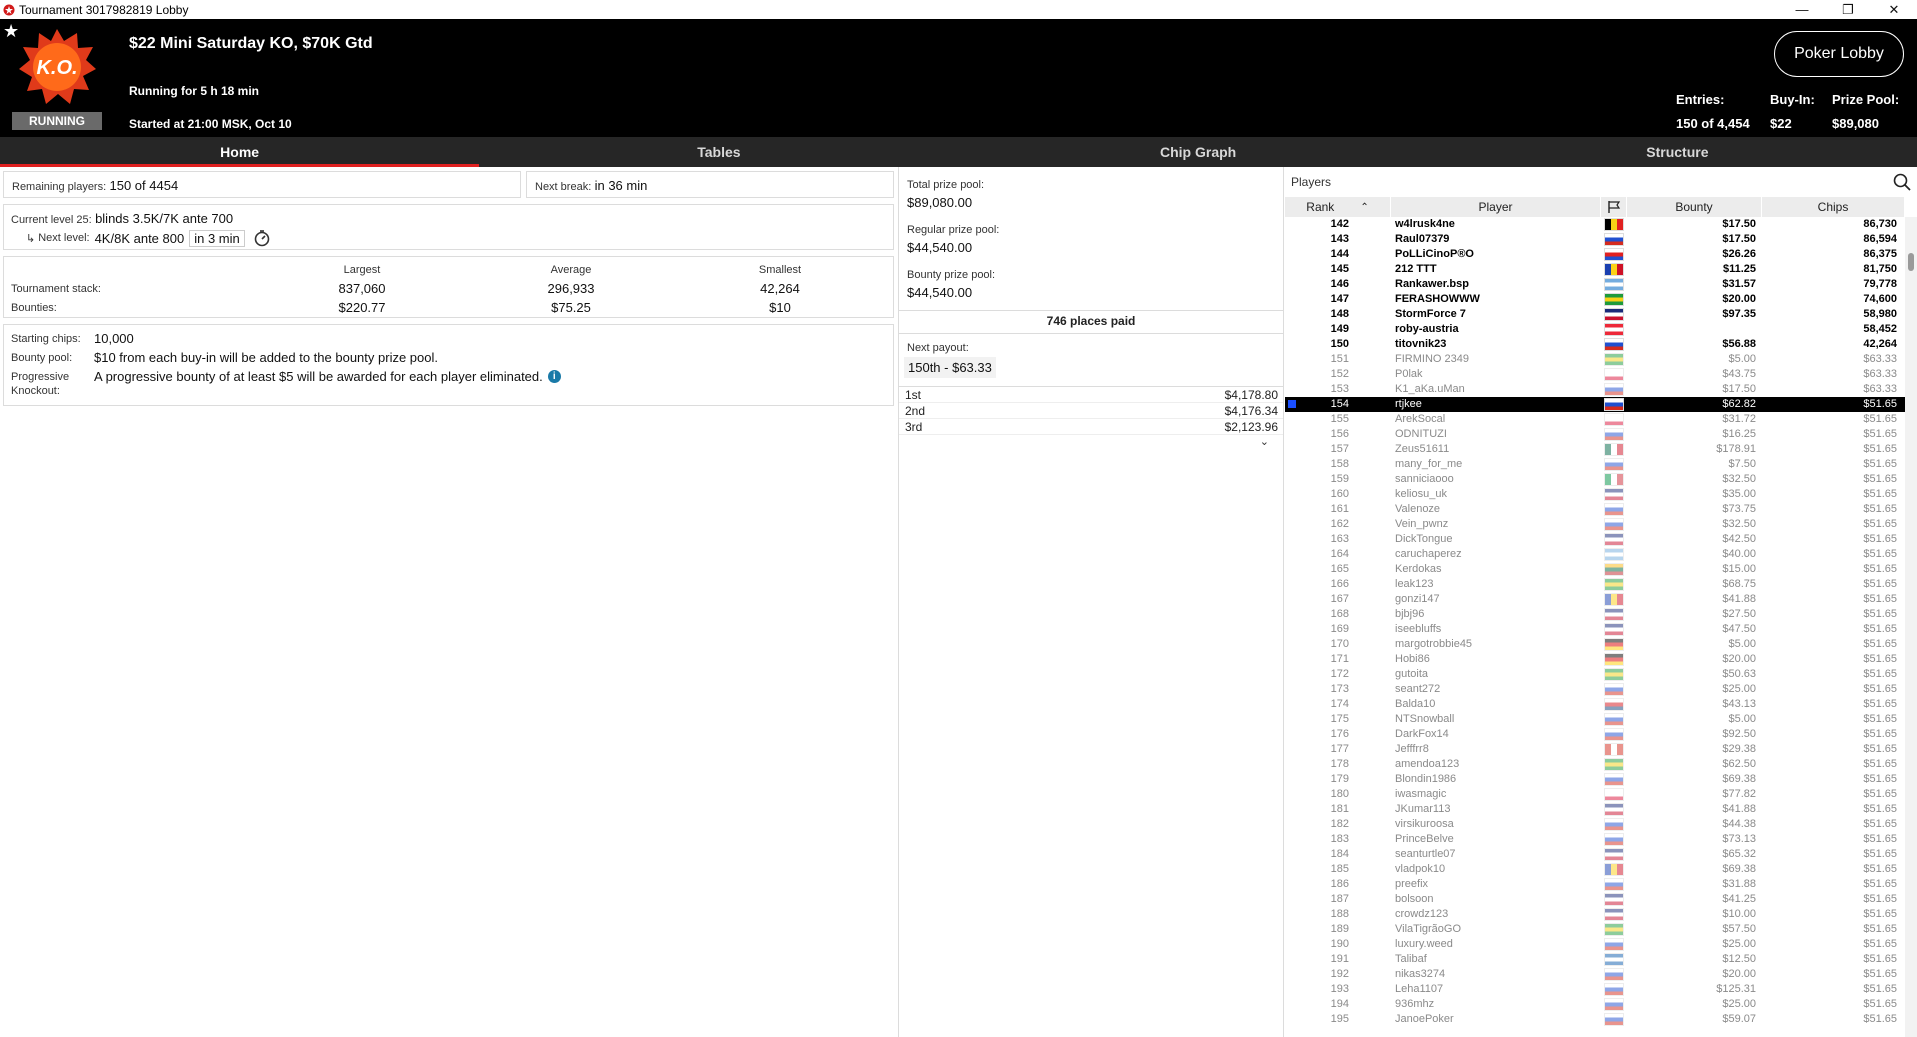 The height and width of the screenshot is (1037, 1917). What do you see at coordinates (1595, 629) in the screenshot?
I see `table-row: 169 iseebluffs $47.50 $51.65` at bounding box center [1595, 629].